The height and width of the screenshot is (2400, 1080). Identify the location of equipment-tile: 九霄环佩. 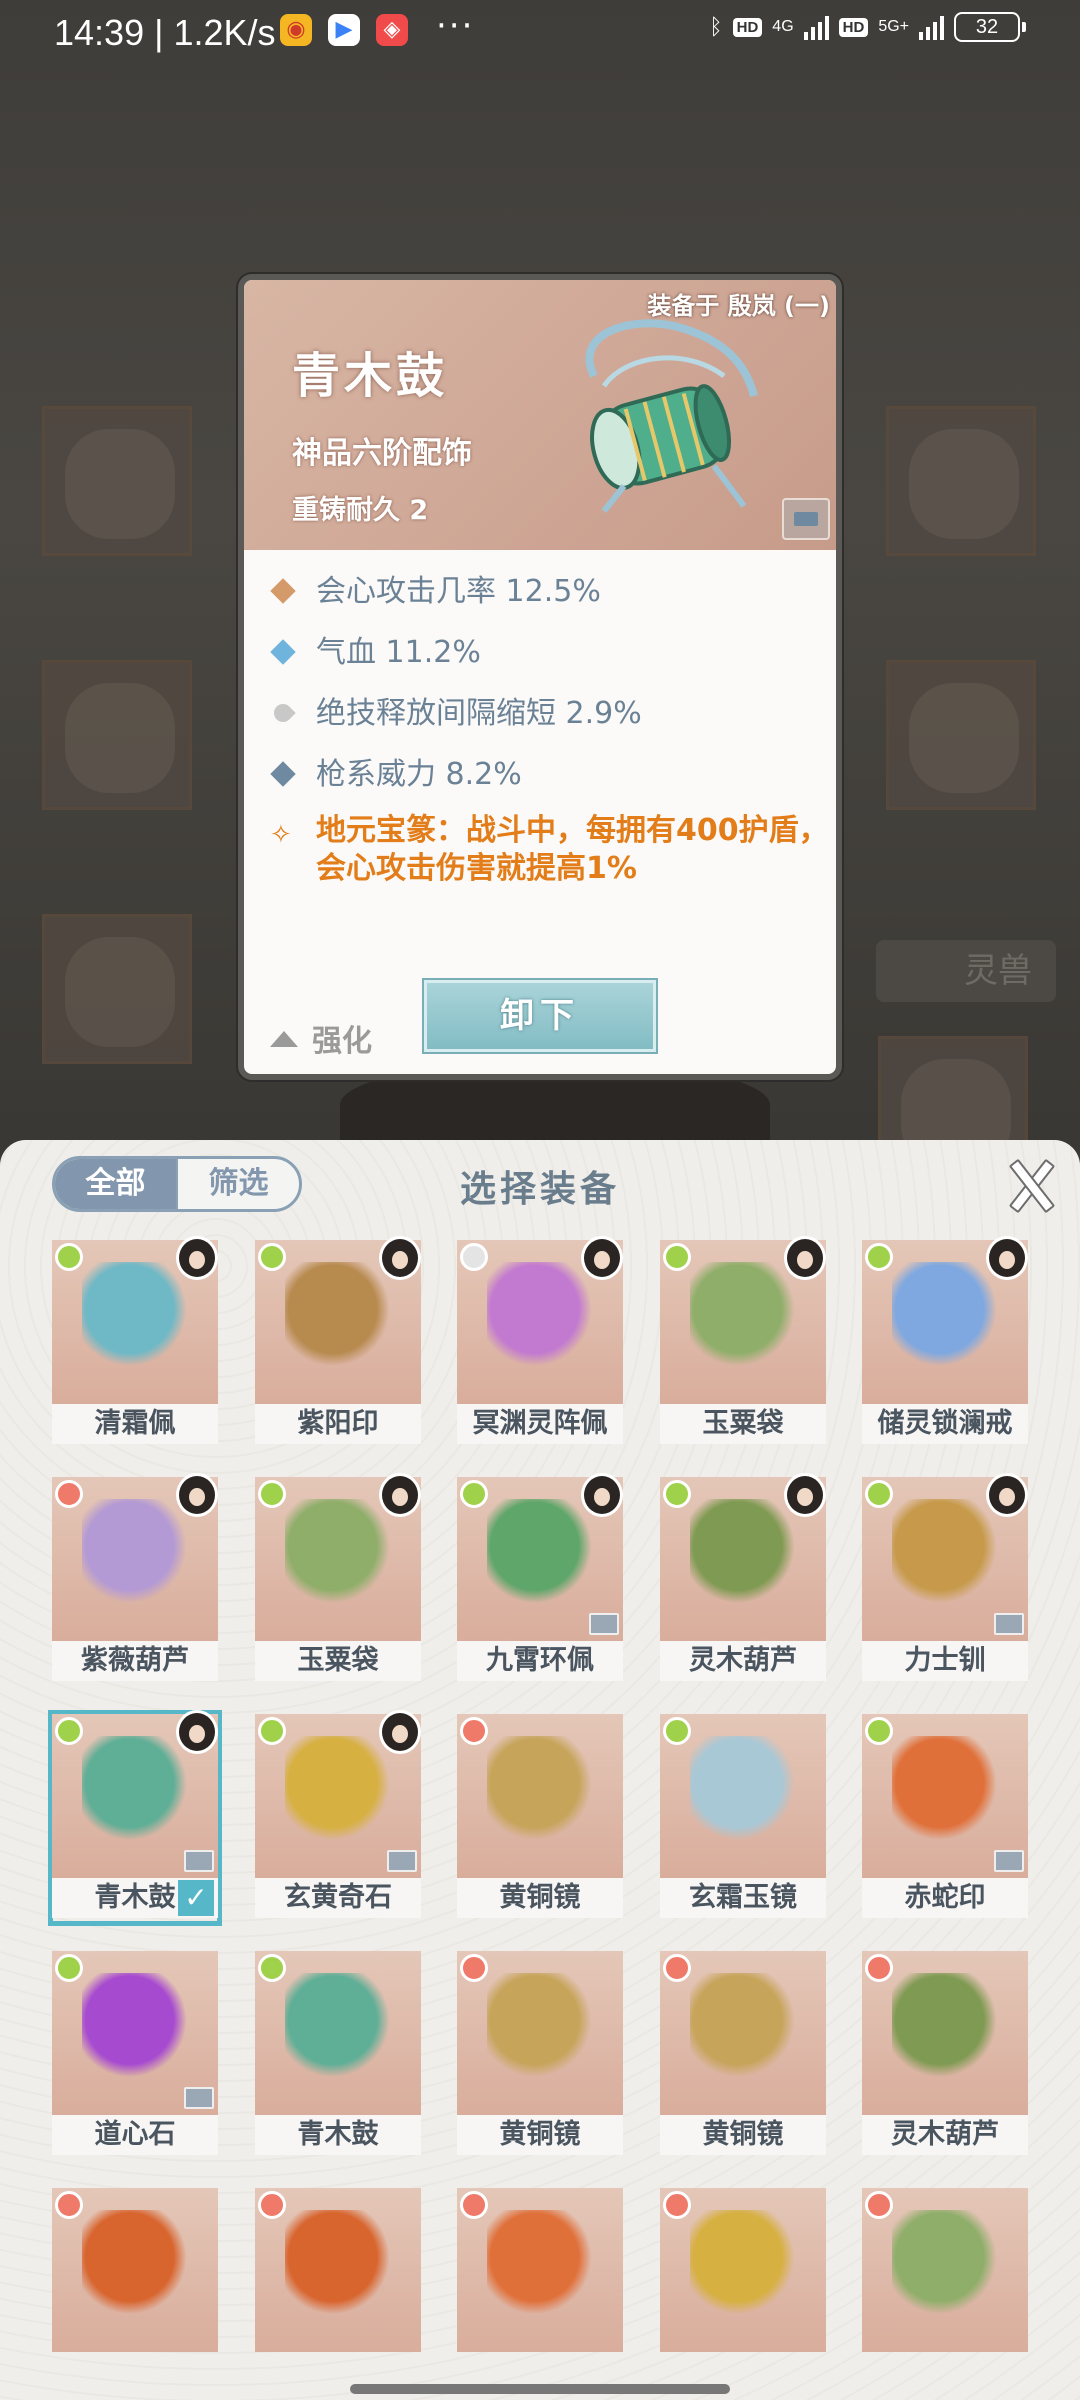
(540, 1579).